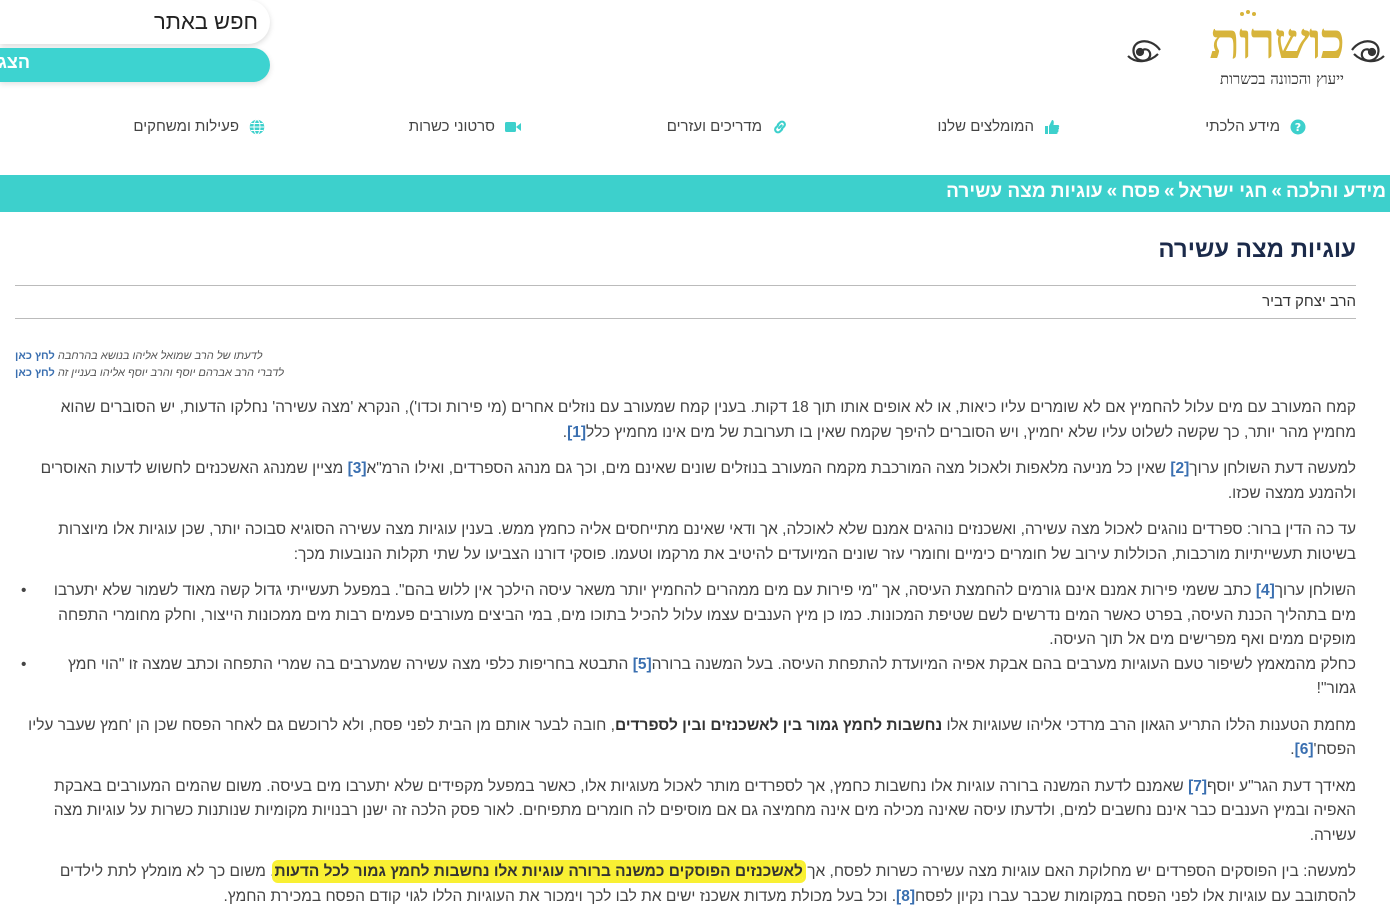 Image resolution: width=1390 pixels, height=921 pixels. What do you see at coordinates (1304, 749) in the screenshot?
I see `footnote-link: [6]` at bounding box center [1304, 749].